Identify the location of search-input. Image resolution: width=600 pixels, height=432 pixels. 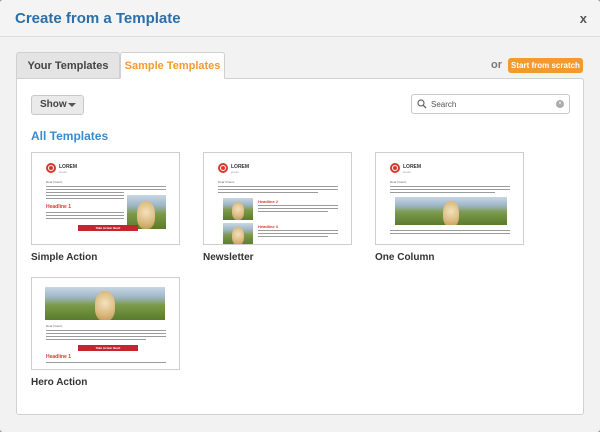
(491, 104).